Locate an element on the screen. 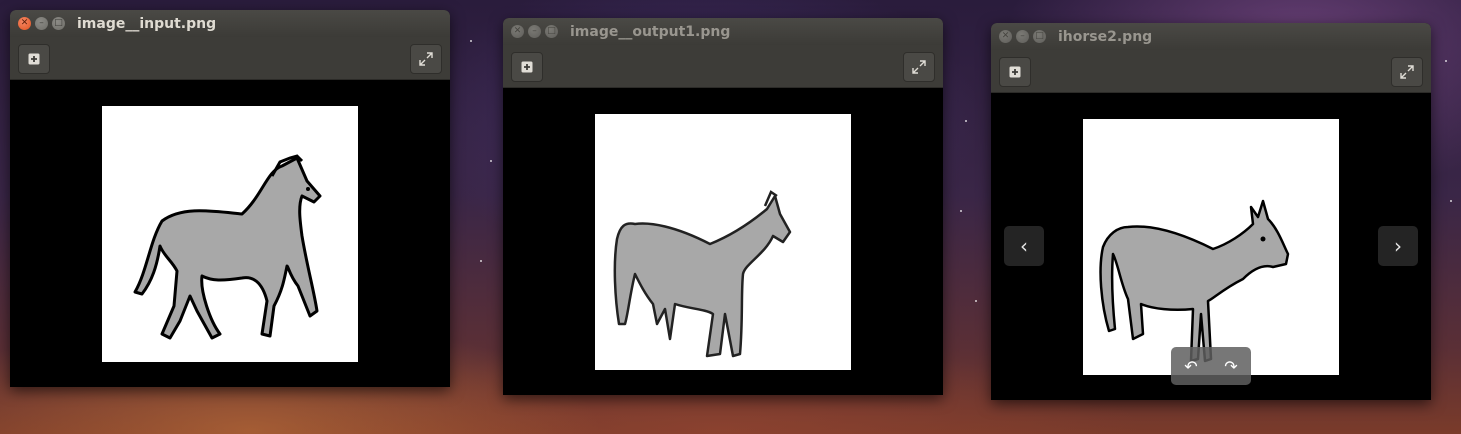  rotate-right-icon: ↷ is located at coordinates (1230, 366).